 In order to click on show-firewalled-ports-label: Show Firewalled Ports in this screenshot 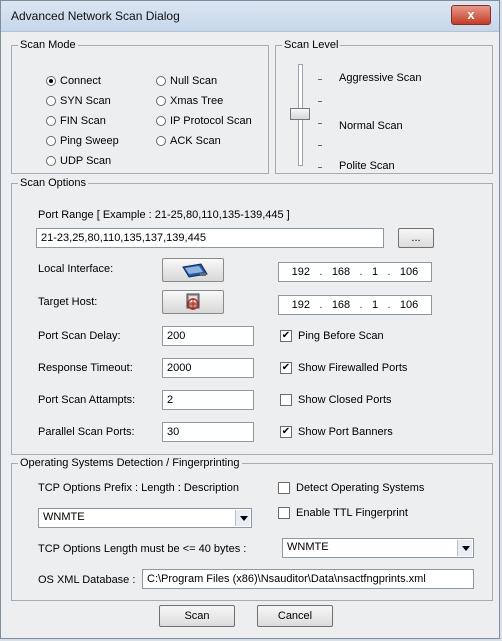, I will do `click(353, 368)`.